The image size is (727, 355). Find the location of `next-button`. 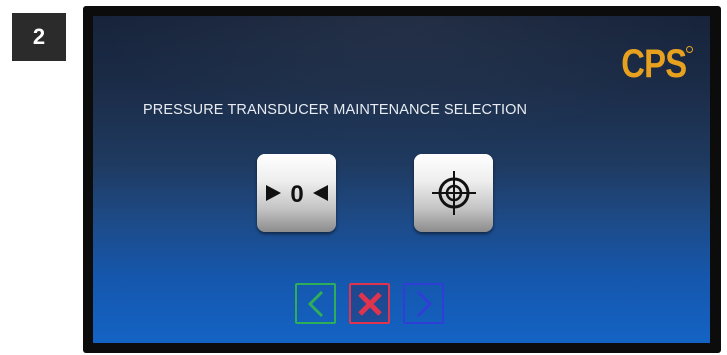

next-button is located at coordinates (423, 303).